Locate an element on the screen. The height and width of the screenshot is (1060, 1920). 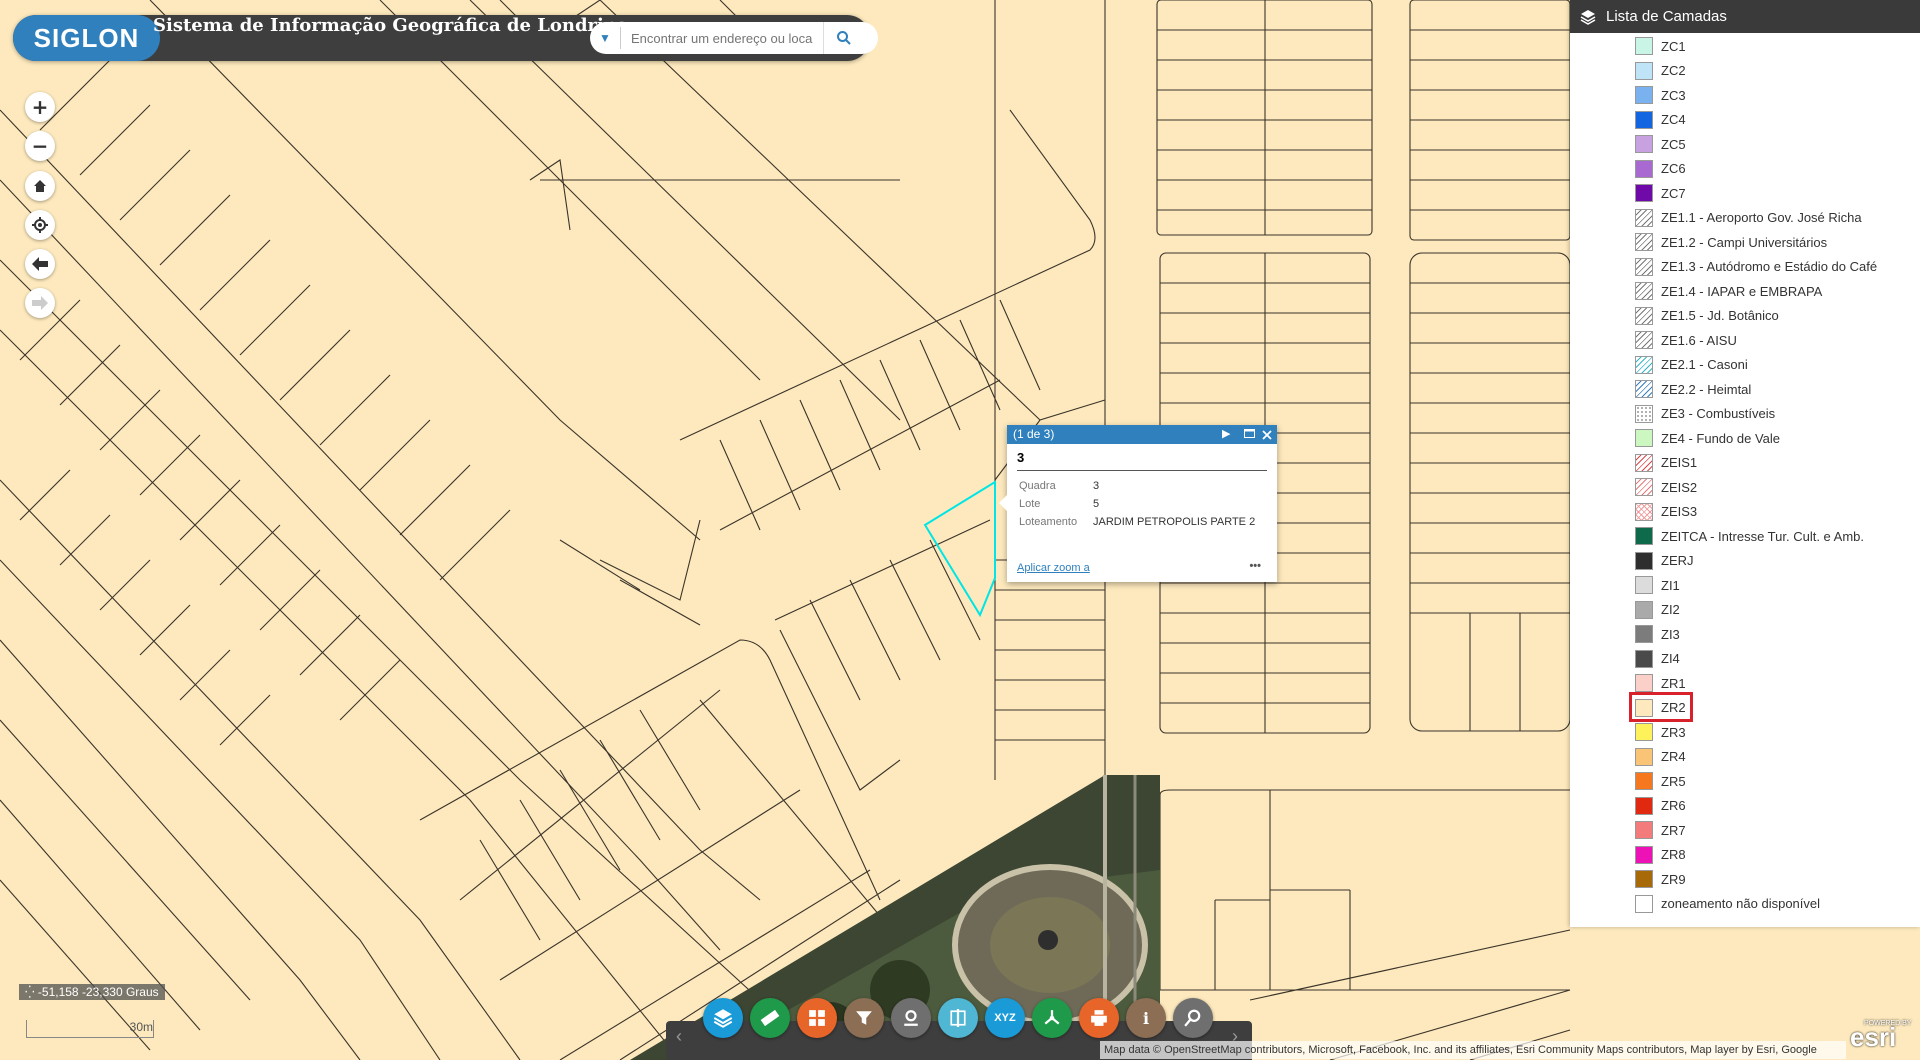
location-tool-button is located at coordinates (911, 1018).